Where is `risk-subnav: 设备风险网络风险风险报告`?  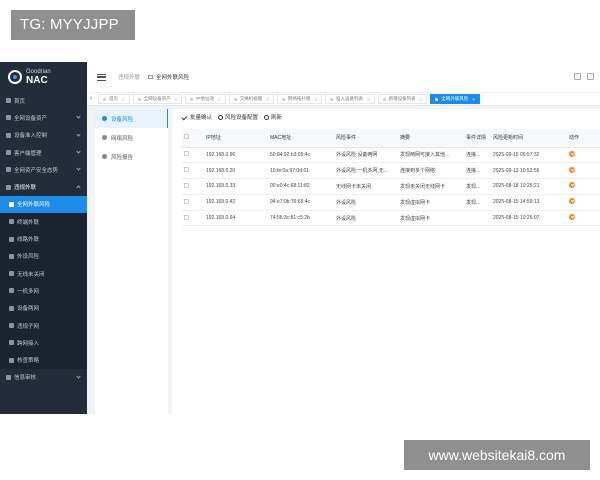
risk-subnav: 设备风险网络风险风险报告 is located at coordinates (131, 261).